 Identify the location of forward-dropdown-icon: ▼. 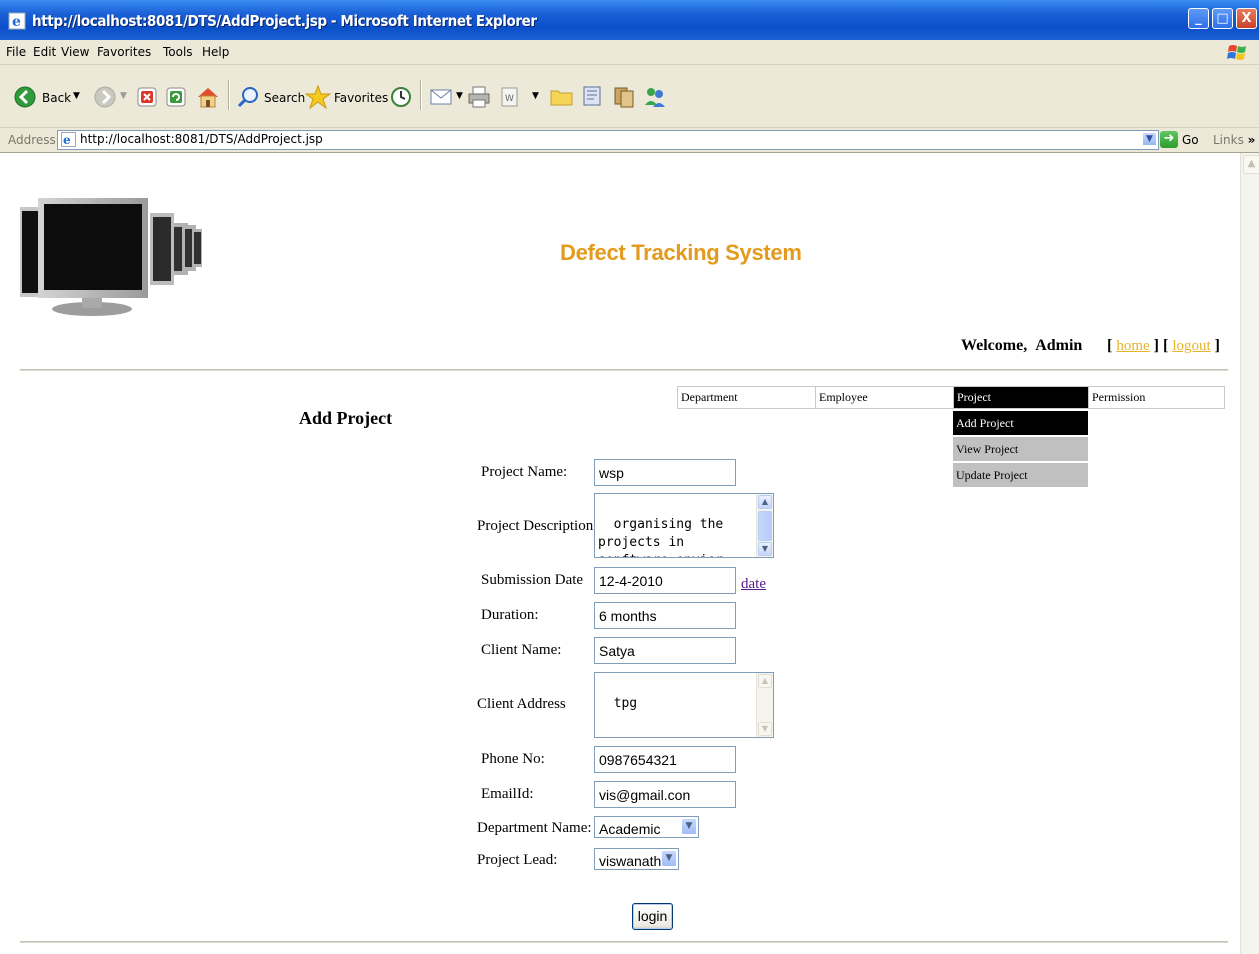
(123, 96).